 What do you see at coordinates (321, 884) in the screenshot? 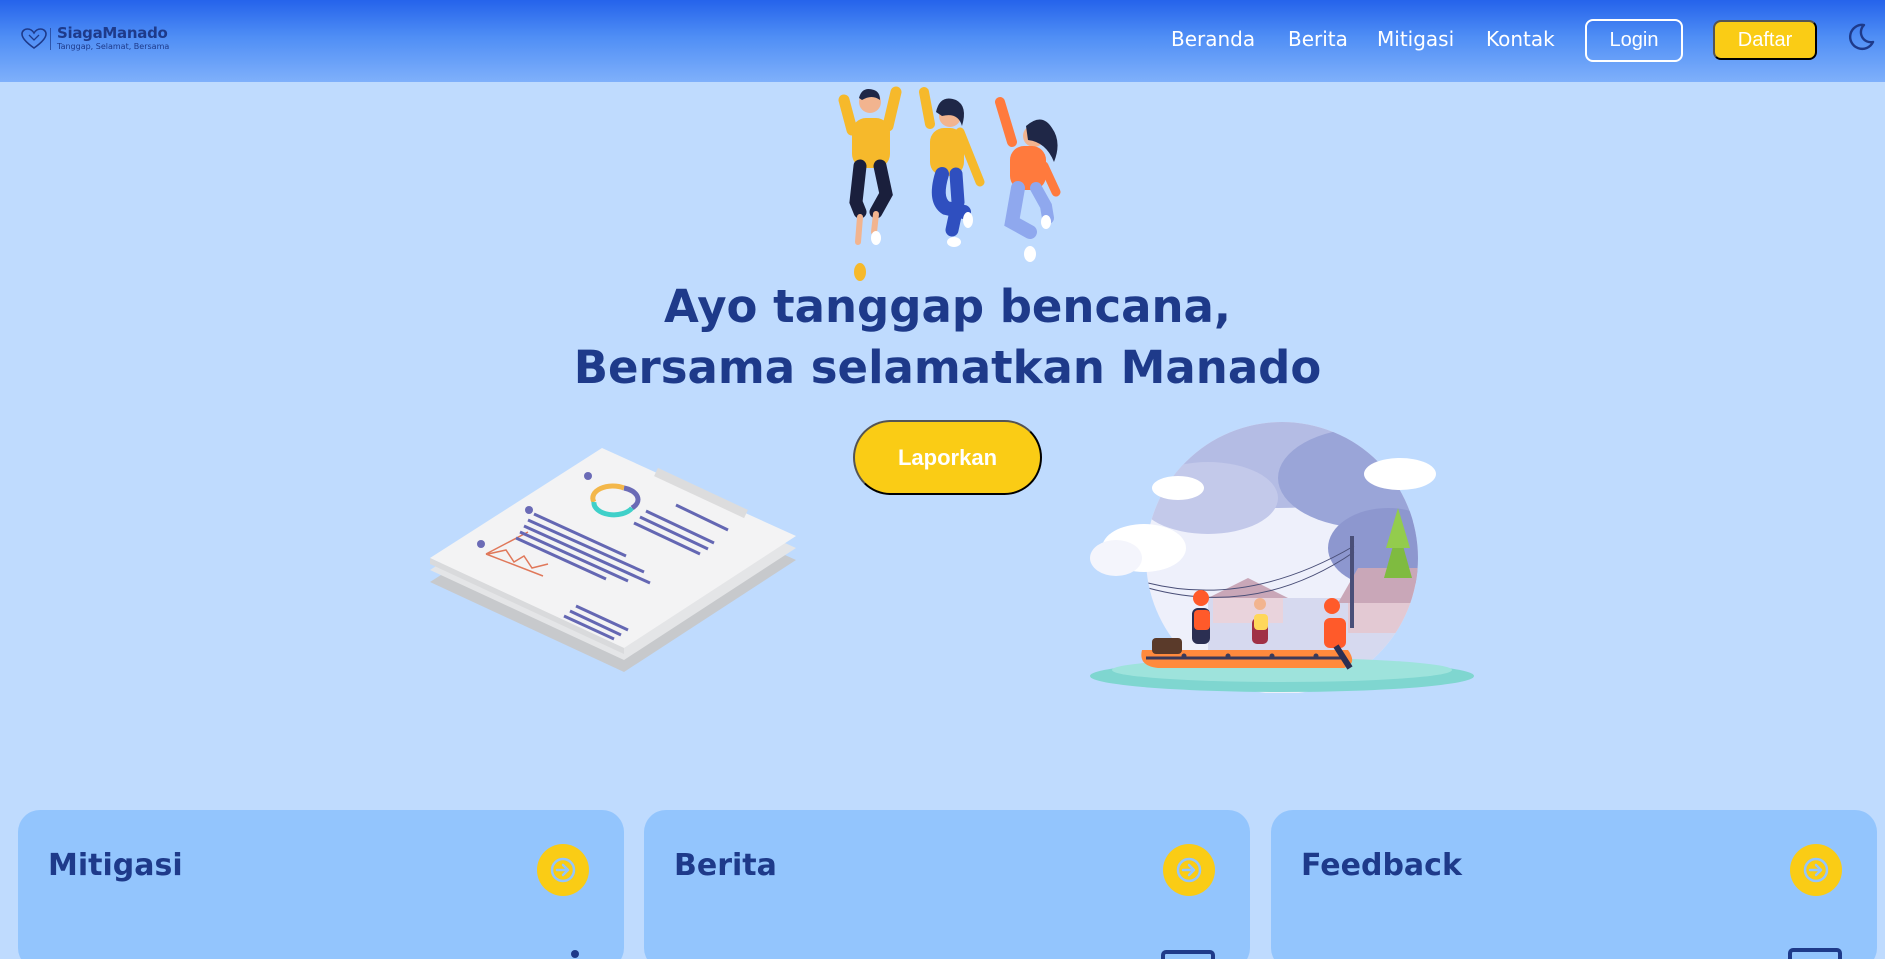
I see `card-mitigasi: Mitigasi` at bounding box center [321, 884].